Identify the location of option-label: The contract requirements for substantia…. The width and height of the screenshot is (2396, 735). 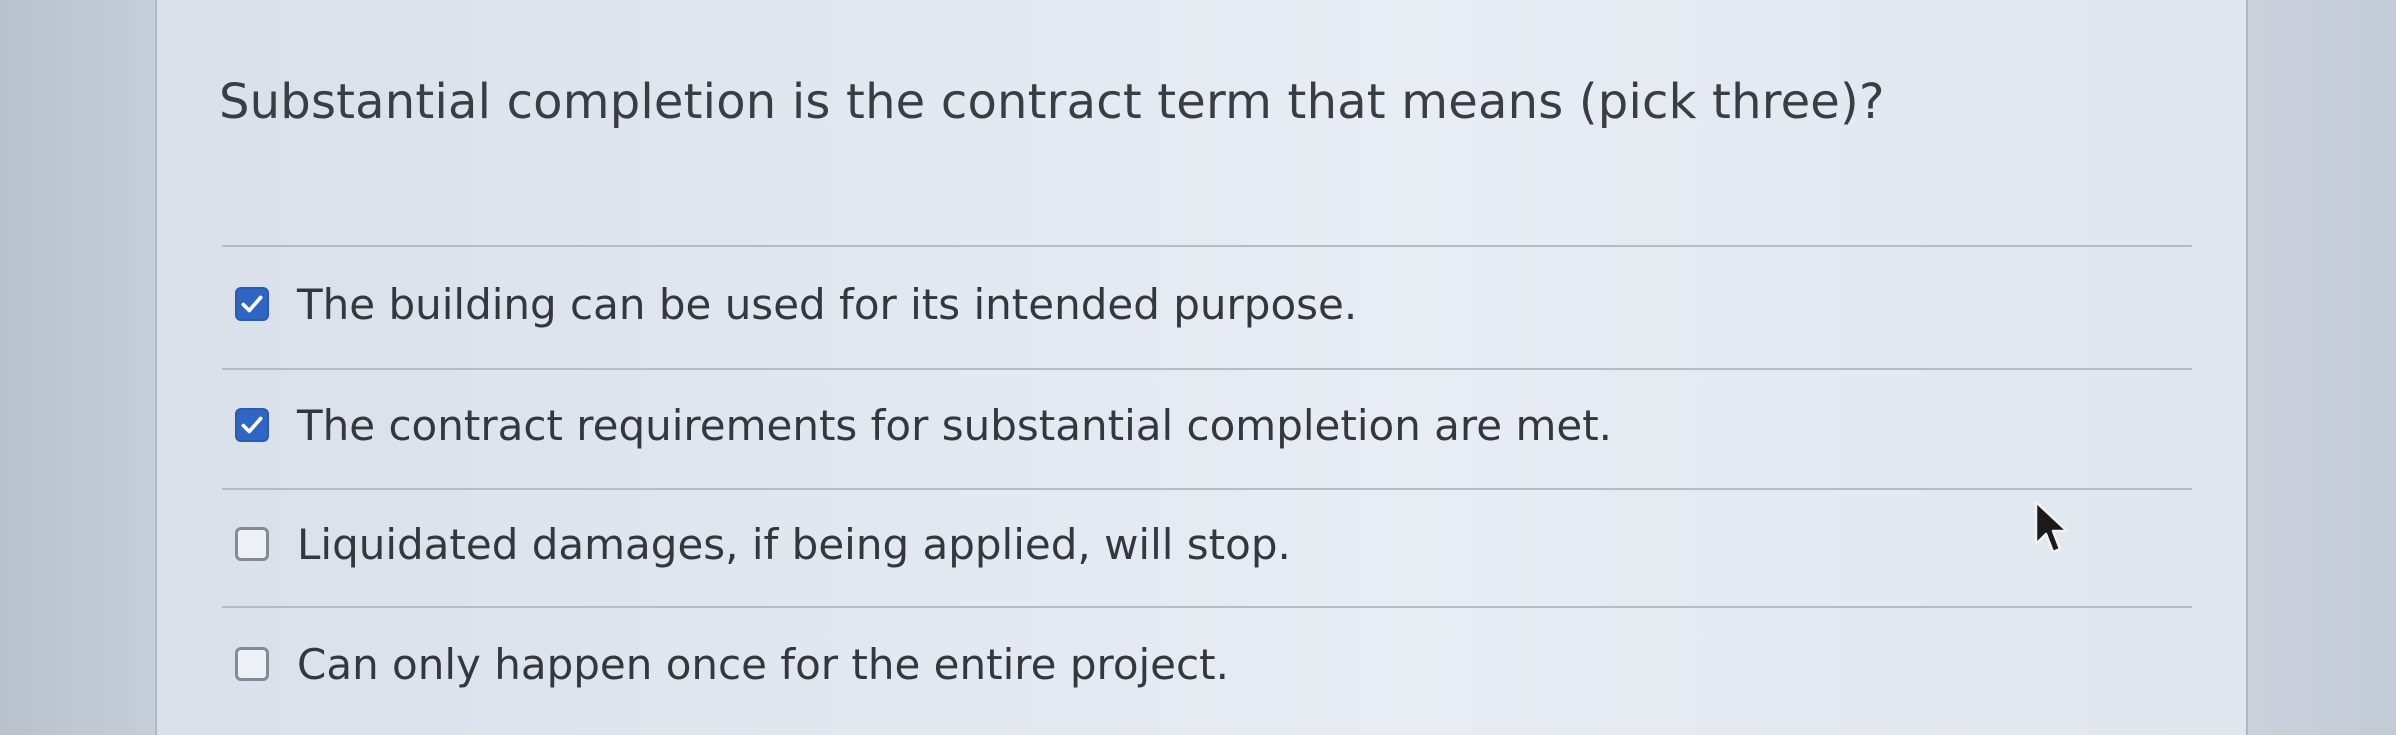
(955, 425).